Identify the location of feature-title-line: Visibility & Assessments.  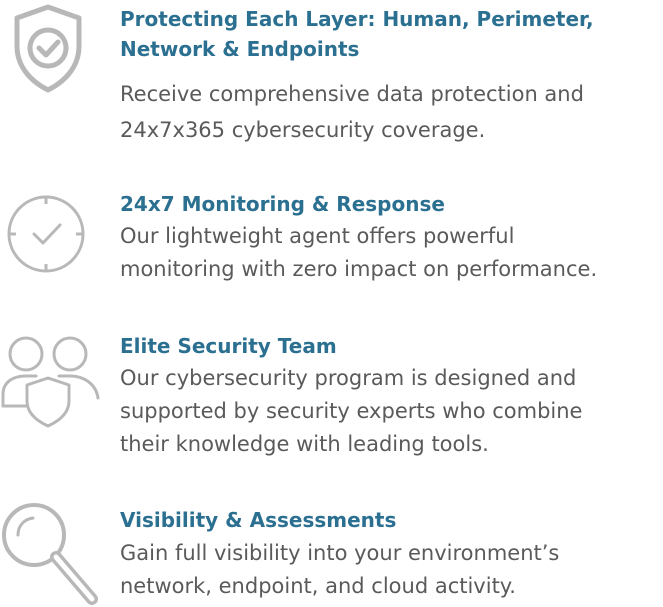
(258, 520).